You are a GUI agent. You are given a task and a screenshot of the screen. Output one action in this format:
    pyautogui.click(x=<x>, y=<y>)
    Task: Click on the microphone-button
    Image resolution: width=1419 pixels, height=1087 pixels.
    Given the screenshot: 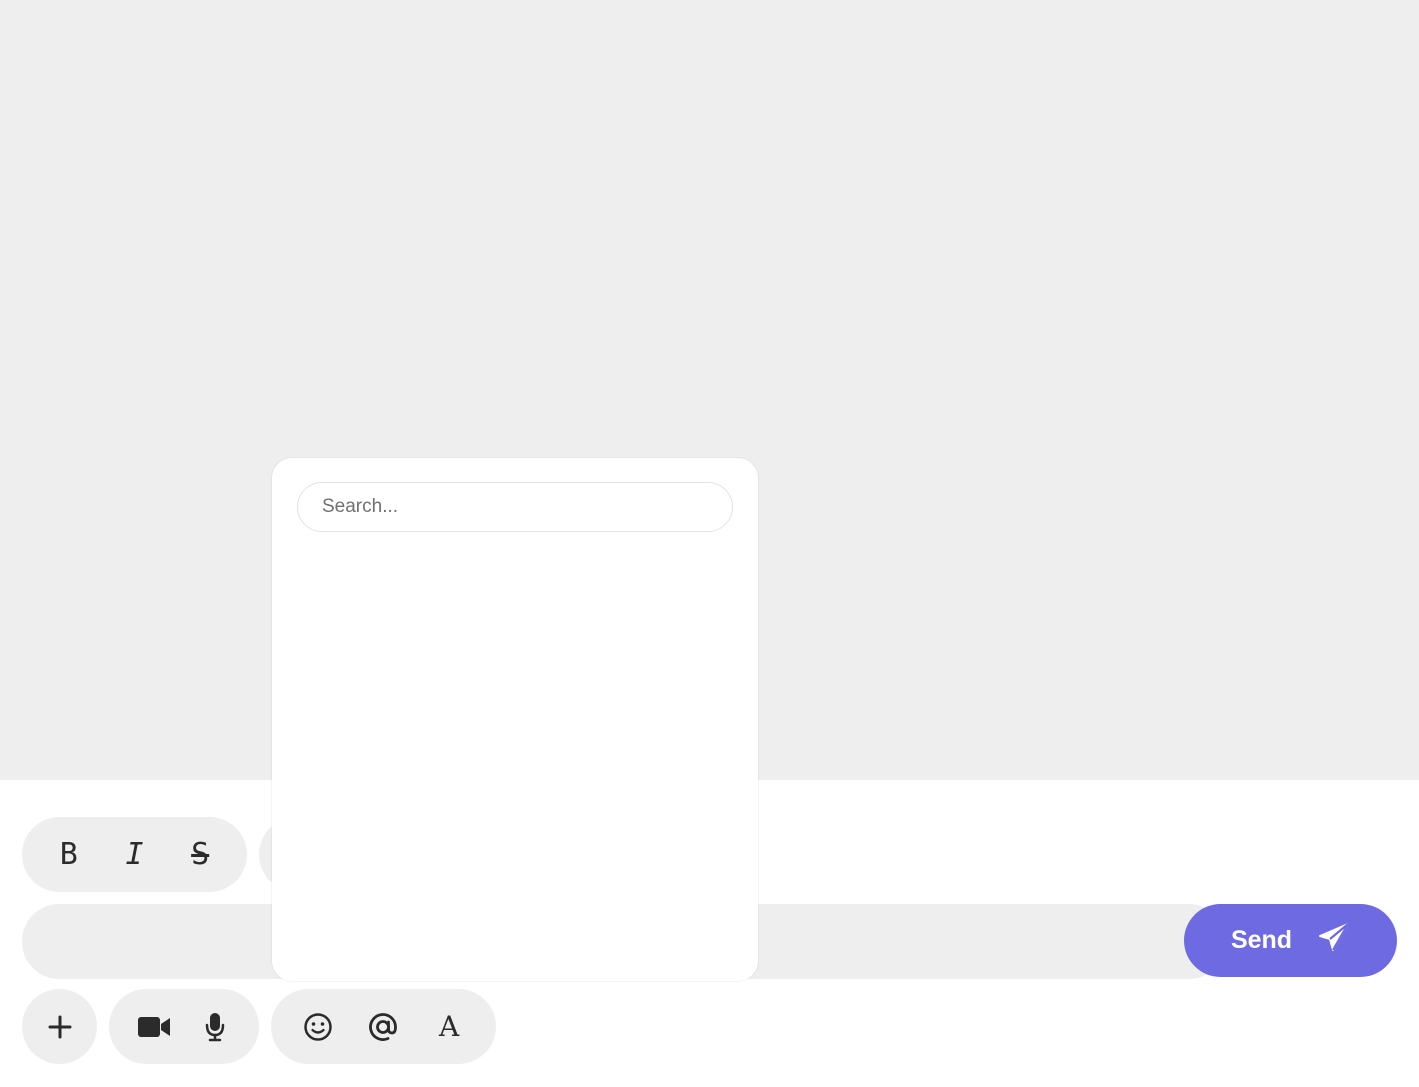 What is the action you would take?
    pyautogui.click(x=215, y=1027)
    